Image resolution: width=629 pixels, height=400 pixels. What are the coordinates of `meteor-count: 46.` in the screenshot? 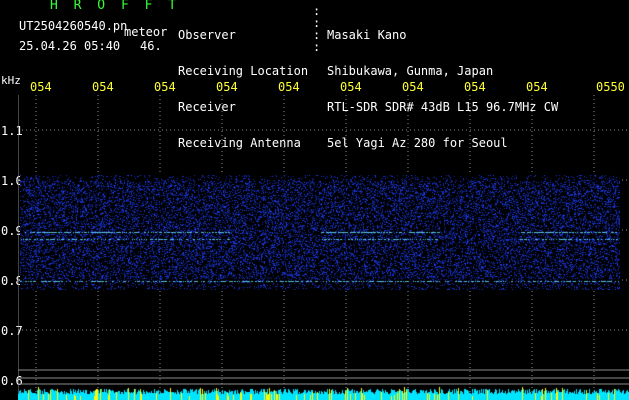 It's located at (151, 46).